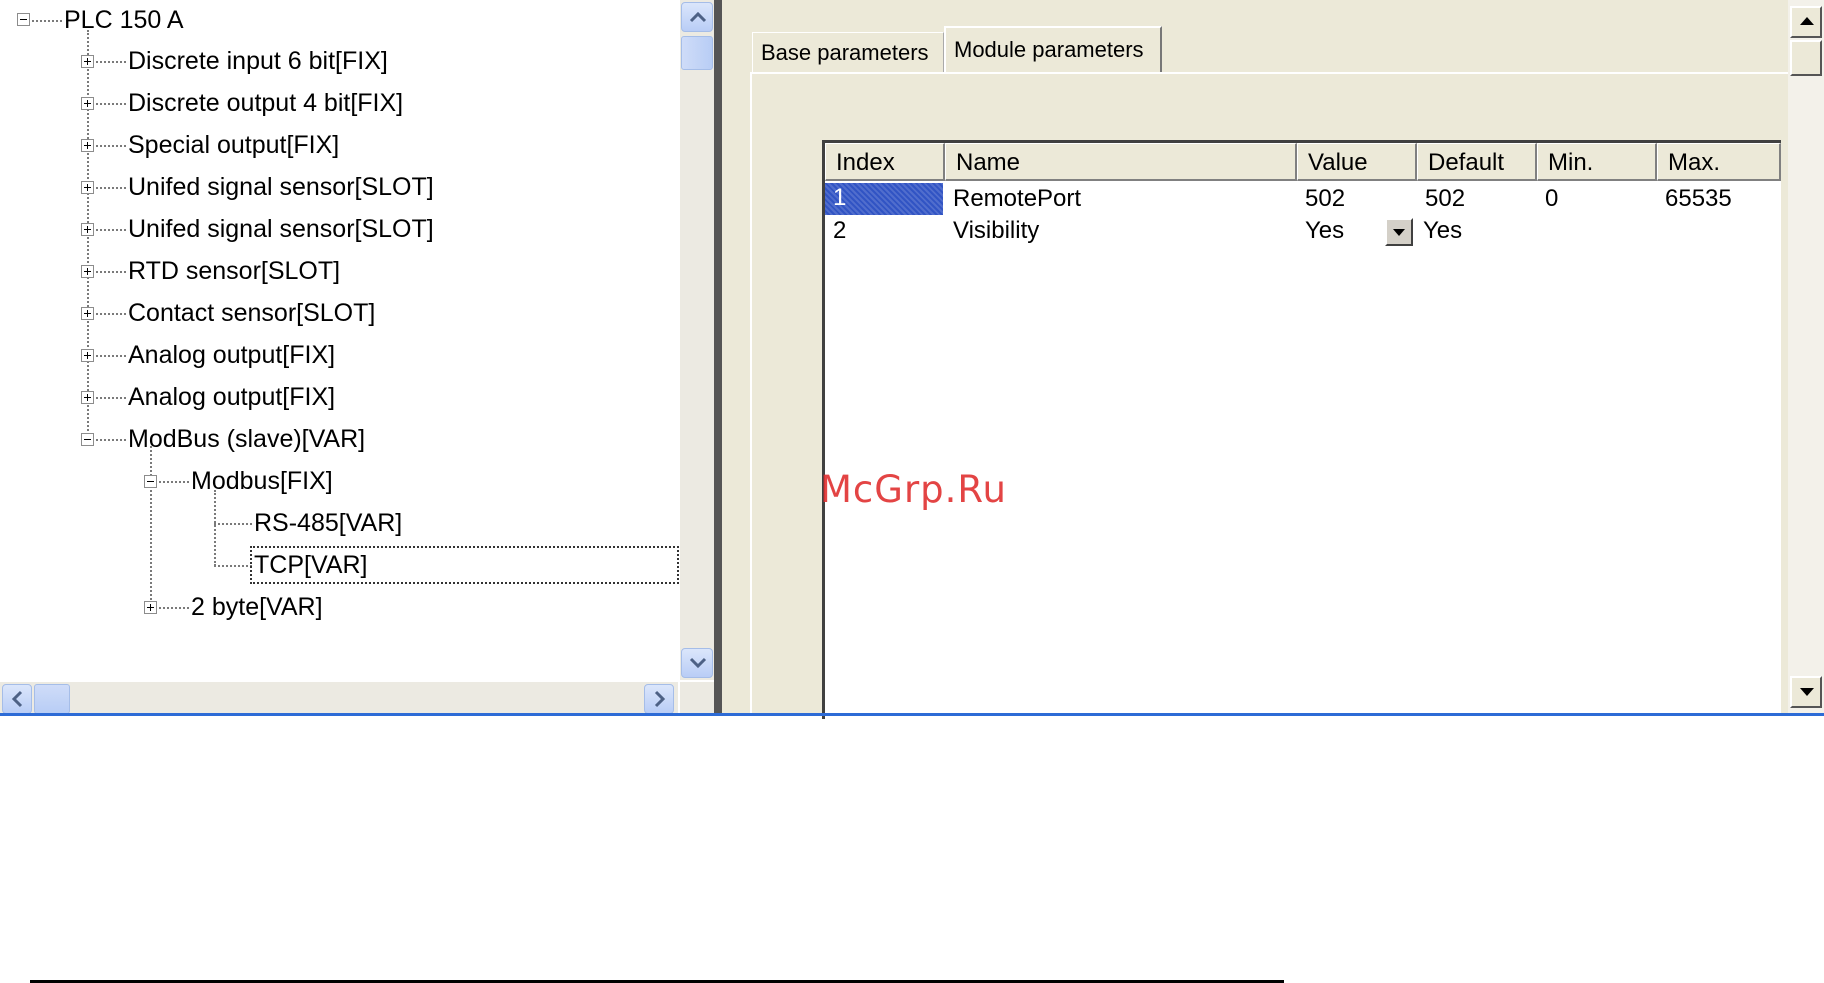  Describe the element at coordinates (1445, 198) in the screenshot. I see `cell-default: 502` at that location.